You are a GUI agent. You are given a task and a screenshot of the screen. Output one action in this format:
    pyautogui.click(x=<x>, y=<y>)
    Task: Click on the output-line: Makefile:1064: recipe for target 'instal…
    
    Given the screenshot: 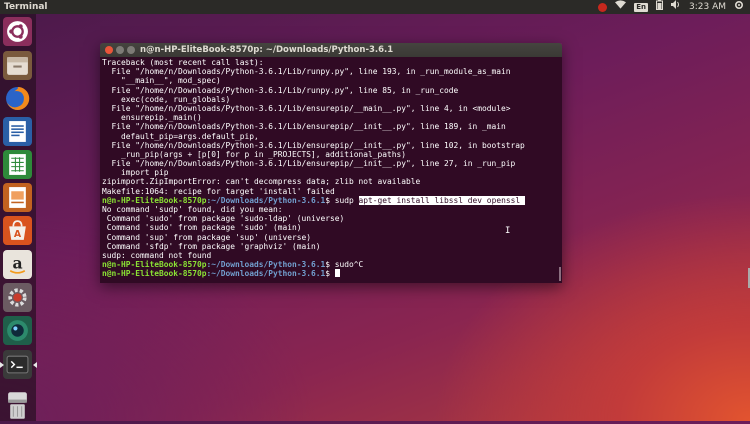 What is the action you would take?
    pyautogui.click(x=218, y=191)
    